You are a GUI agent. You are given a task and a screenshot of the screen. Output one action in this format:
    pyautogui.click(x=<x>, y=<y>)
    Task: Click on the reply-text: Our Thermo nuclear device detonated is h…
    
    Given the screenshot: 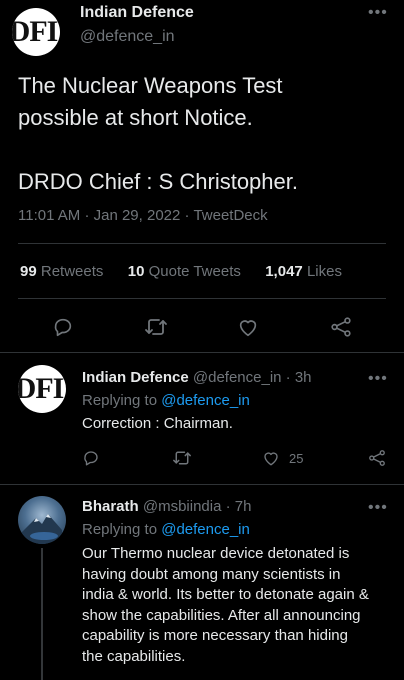 What is the action you would take?
    pyautogui.click(x=225, y=605)
    